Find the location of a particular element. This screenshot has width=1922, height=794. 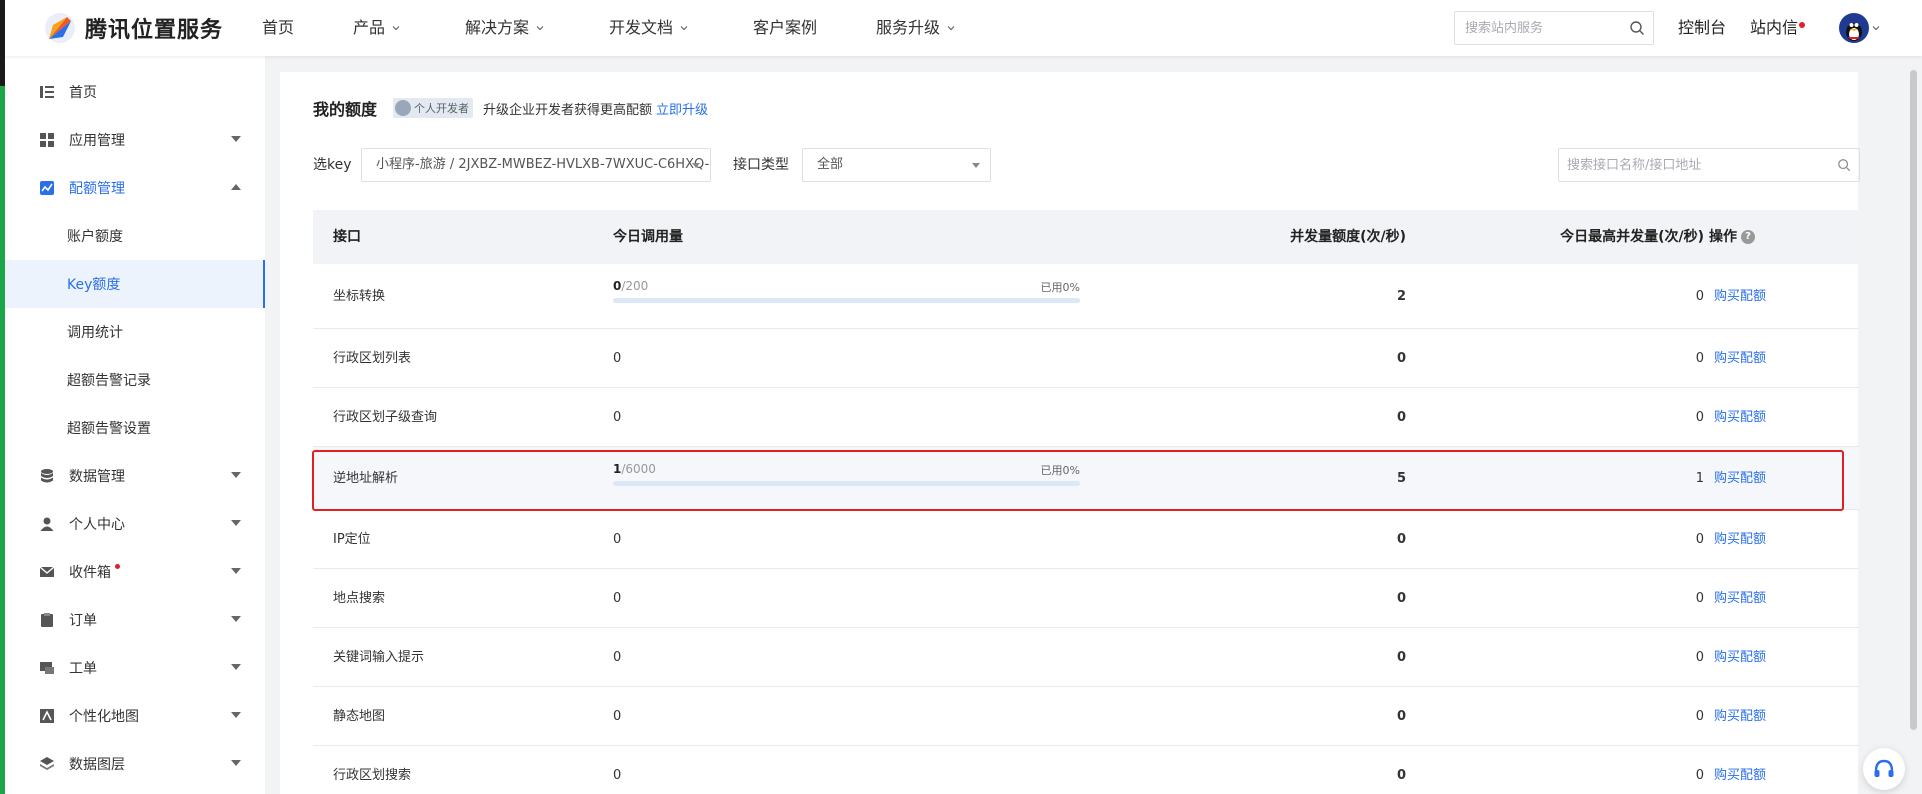

sidebar-item-account-quota: 账户额度 is located at coordinates (135, 236).